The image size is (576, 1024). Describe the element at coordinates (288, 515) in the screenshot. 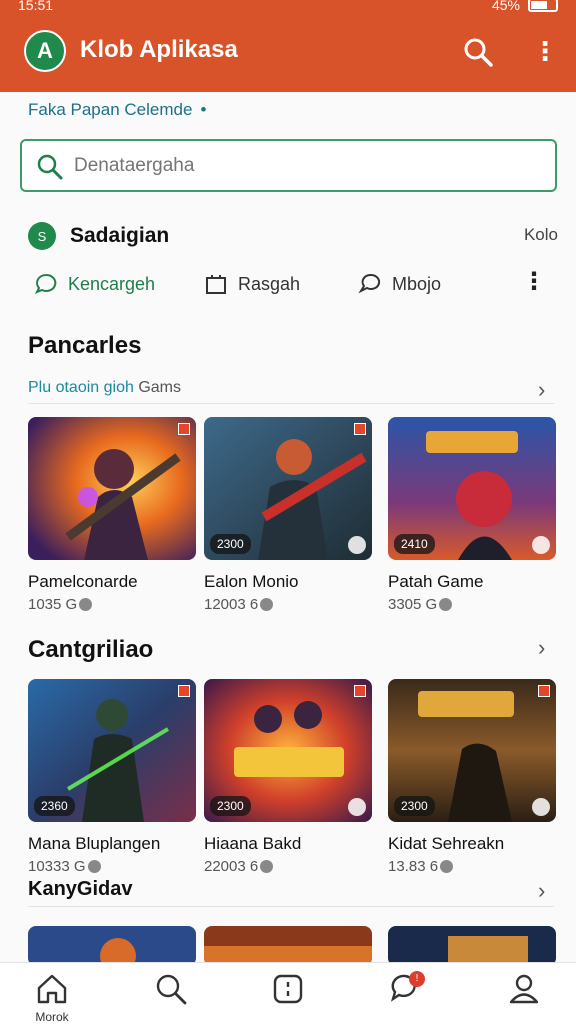

I see `game-card: 2300 Ealon Monio 12003 6` at that location.